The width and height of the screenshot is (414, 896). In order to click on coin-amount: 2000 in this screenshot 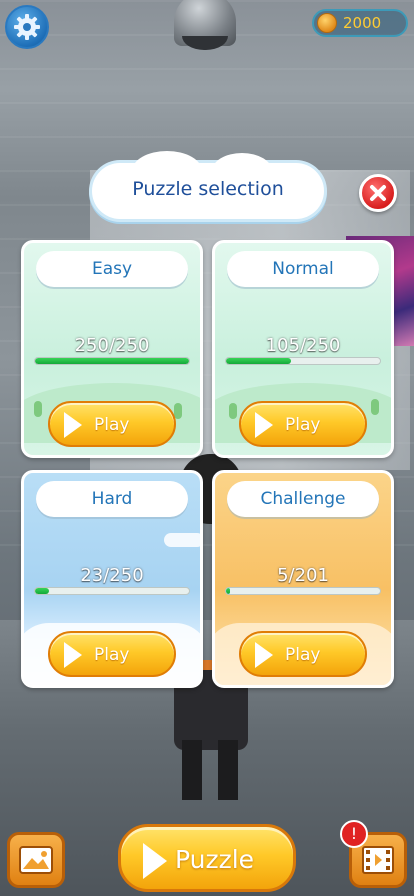, I will do `click(362, 23)`.